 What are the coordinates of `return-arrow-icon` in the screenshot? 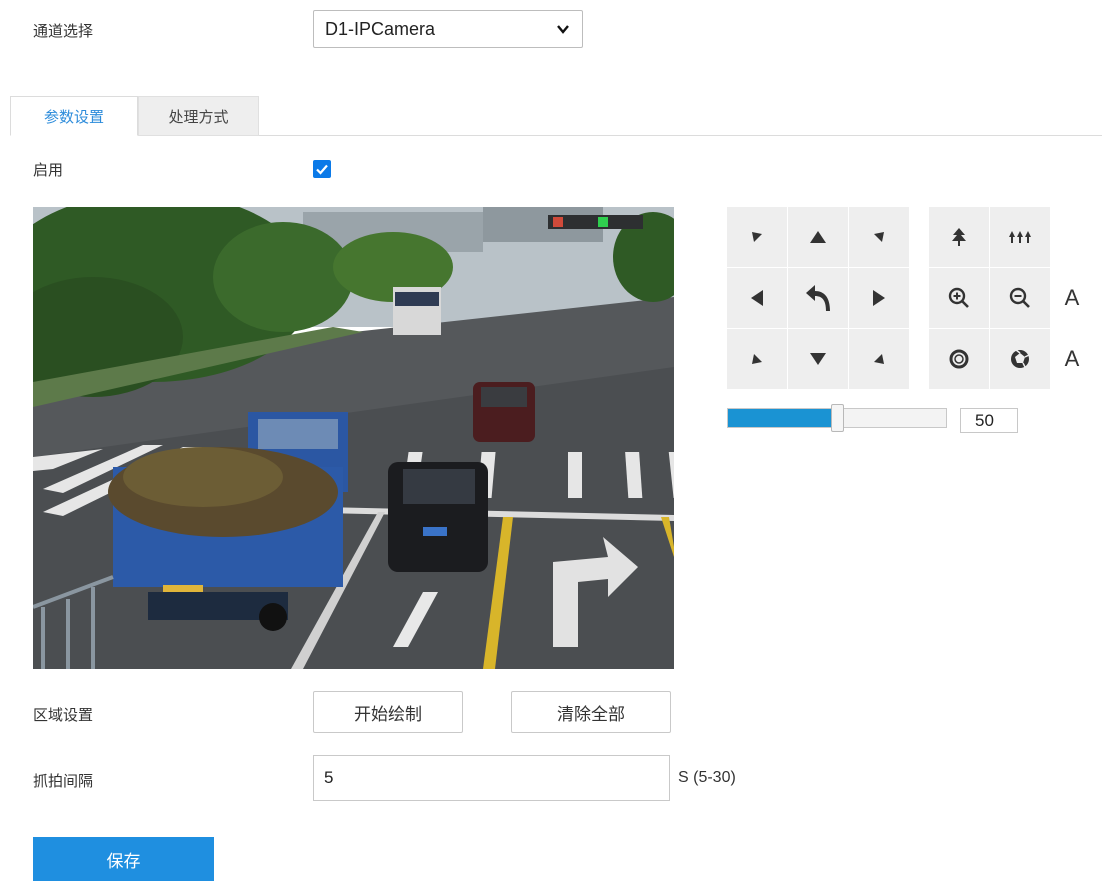 It's located at (818, 298).